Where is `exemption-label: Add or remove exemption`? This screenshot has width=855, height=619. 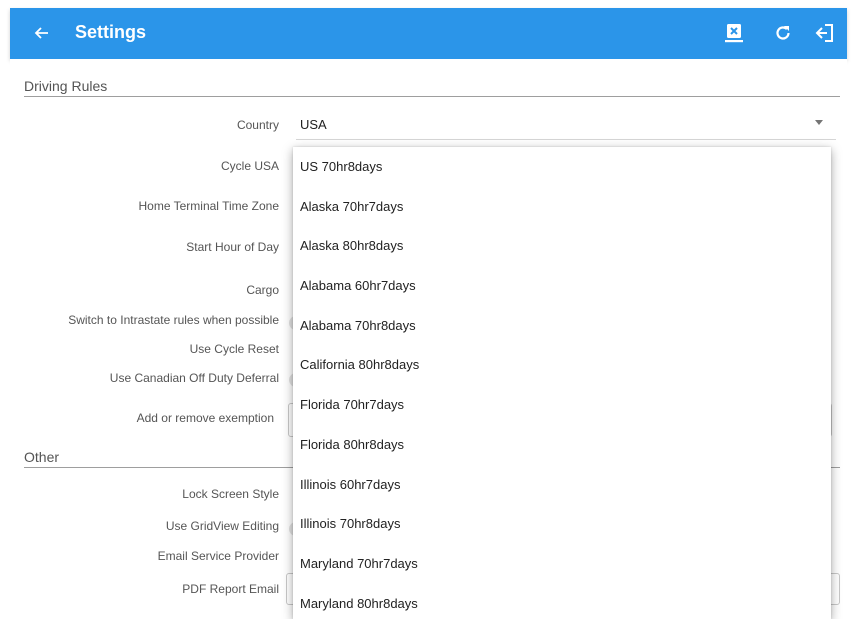 exemption-label: Add or remove exemption is located at coordinates (205, 418).